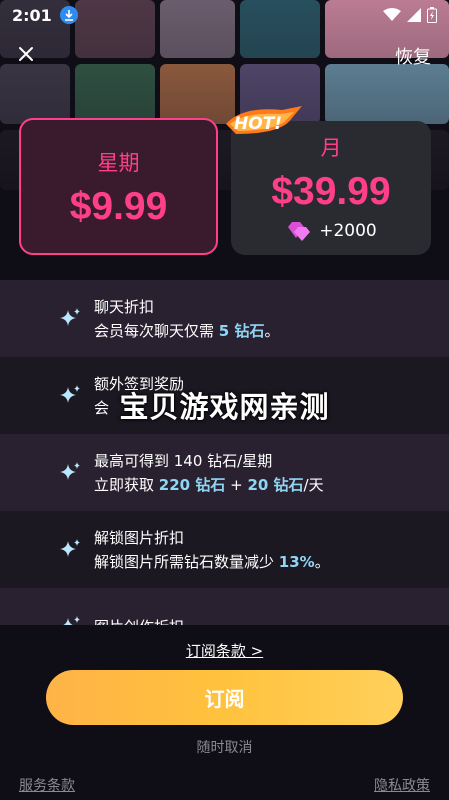 The height and width of the screenshot is (800, 449). What do you see at coordinates (224, 697) in the screenshot?
I see `subscribe-button: 订阅` at bounding box center [224, 697].